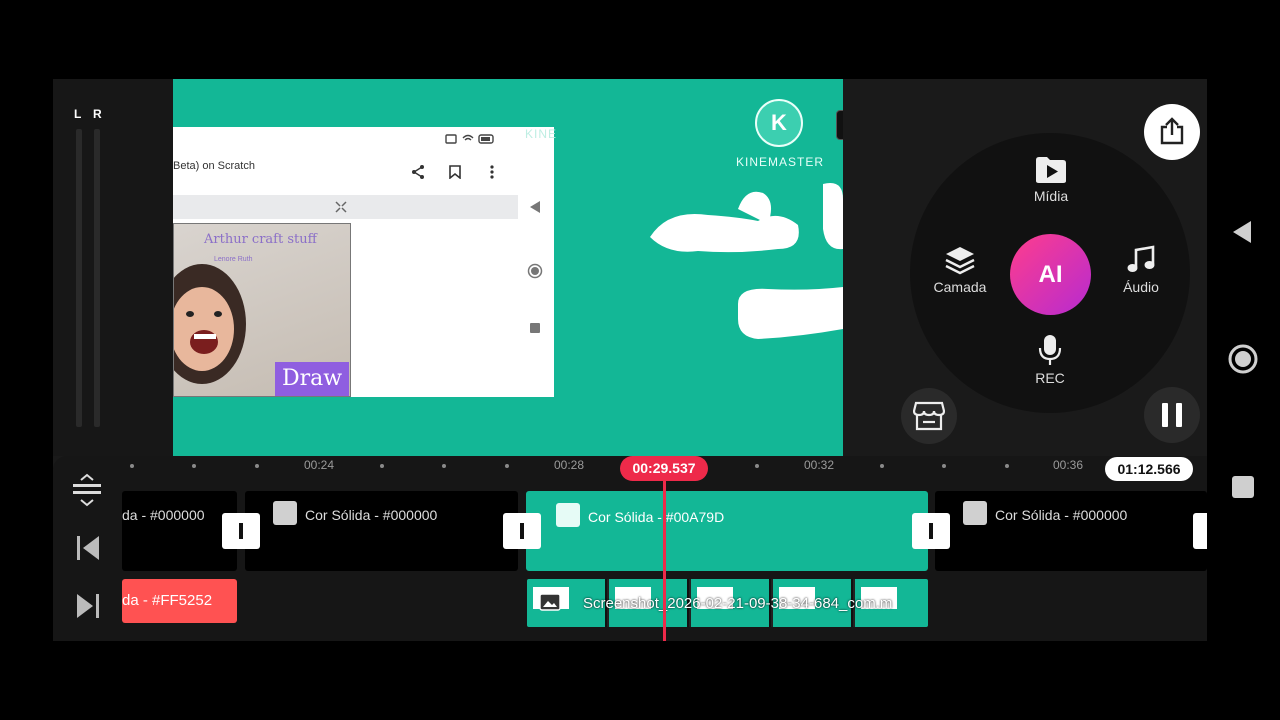 The height and width of the screenshot is (720, 1280). I want to click on layer-label: da - #FF5252, so click(167, 600).